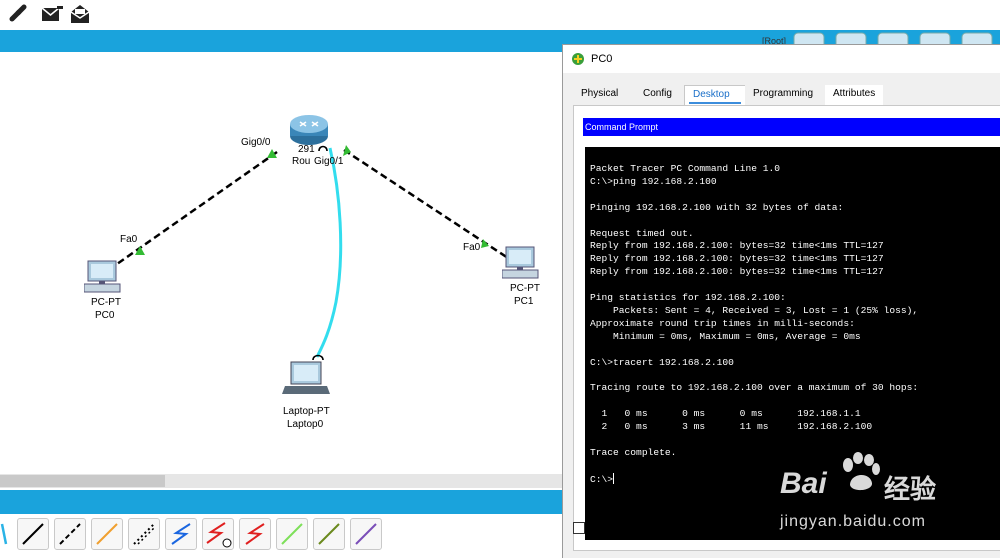 This screenshot has height=558, width=1000. Describe the element at coordinates (599, 528) in the screenshot. I see `top-checkbox-label: Top` at that location.